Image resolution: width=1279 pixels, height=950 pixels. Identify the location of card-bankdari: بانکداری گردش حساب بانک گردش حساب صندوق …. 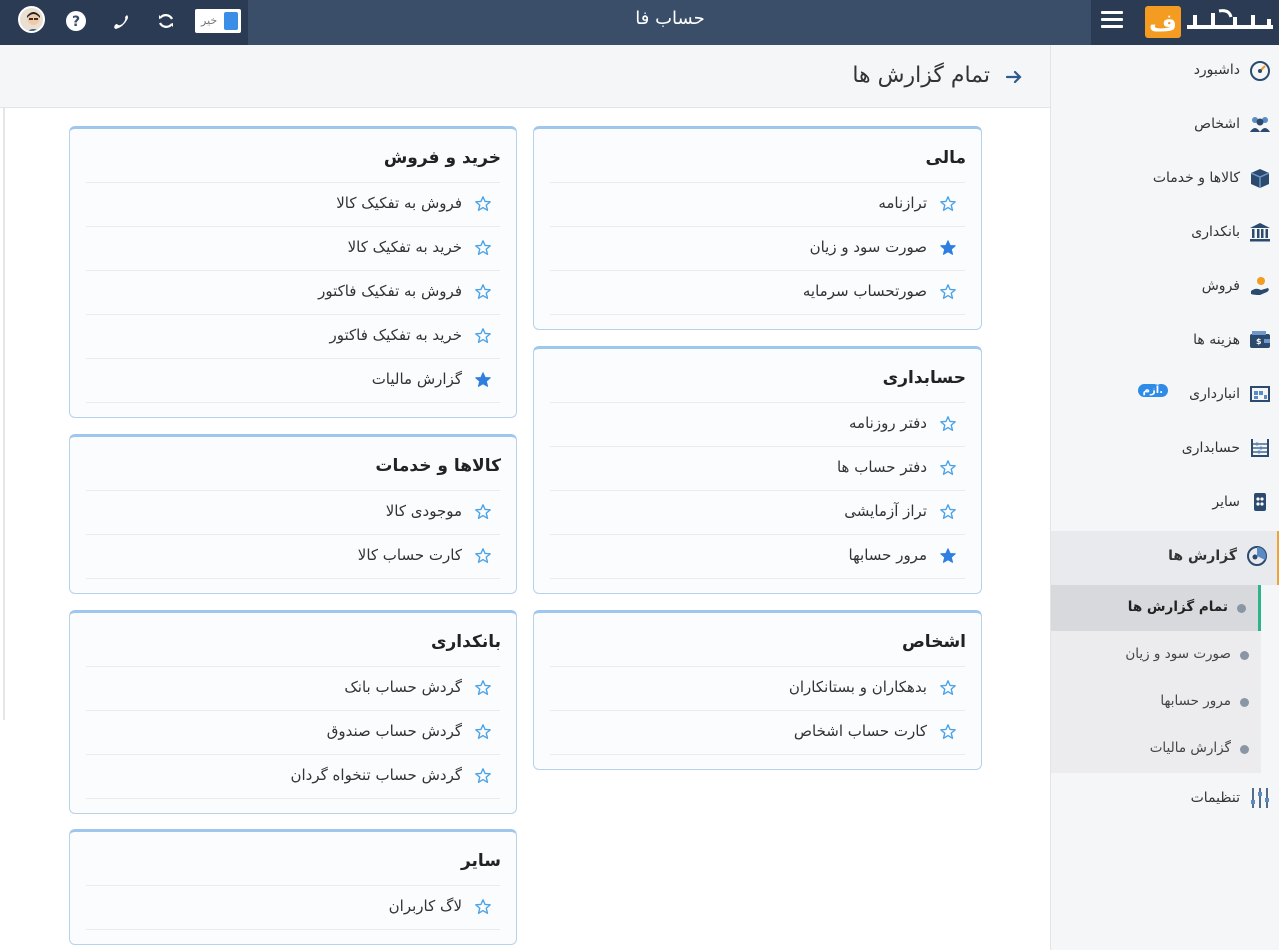
(293, 712).